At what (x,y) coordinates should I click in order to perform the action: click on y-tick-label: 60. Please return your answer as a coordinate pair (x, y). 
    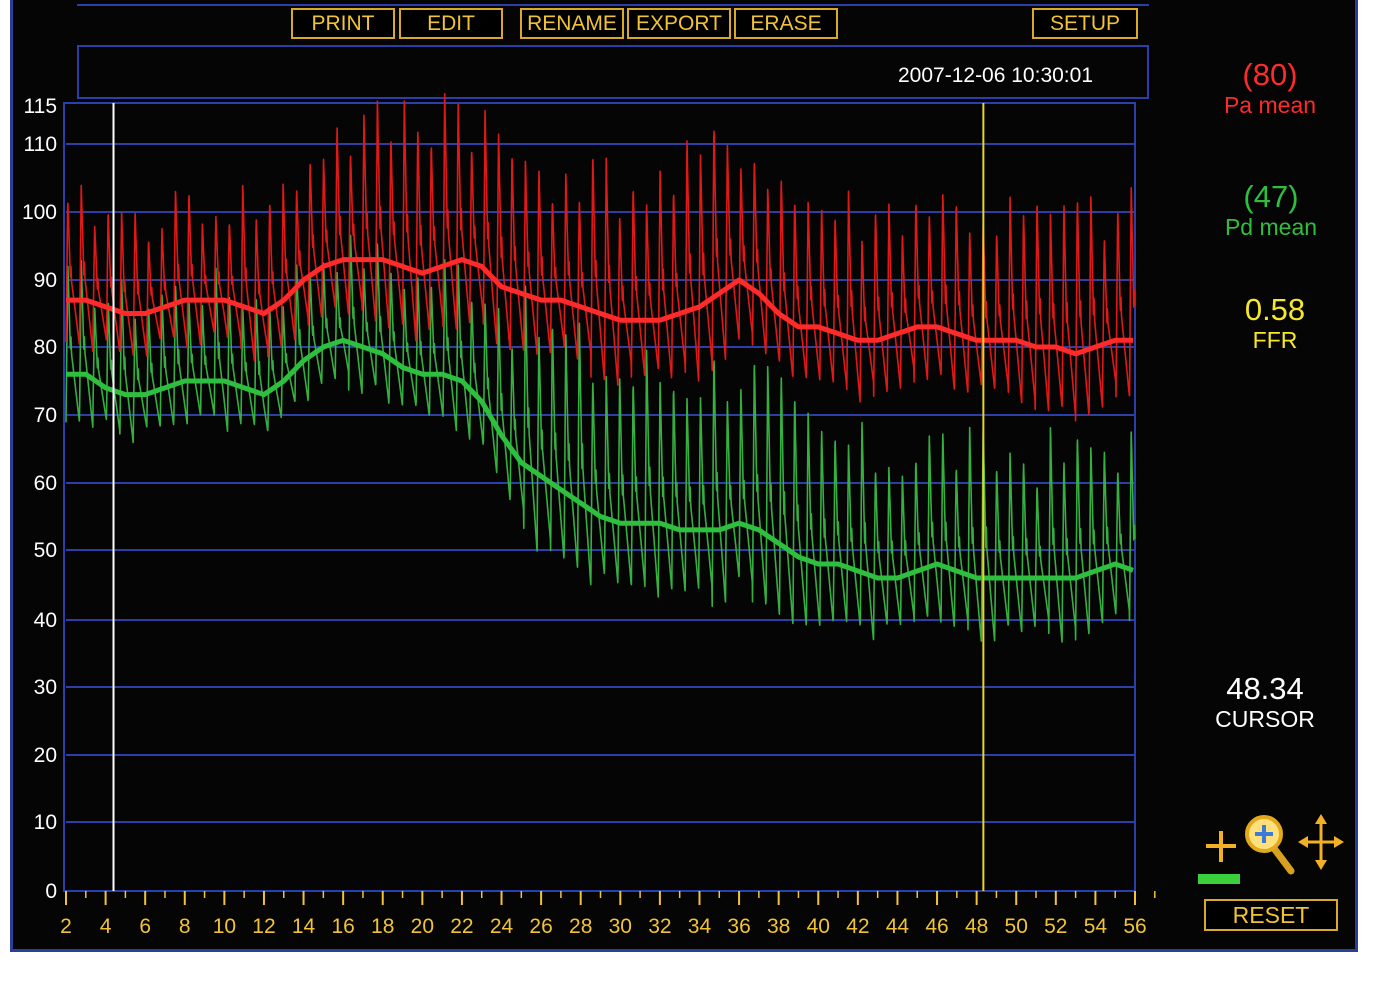
    Looking at the image, I should click on (45, 483).